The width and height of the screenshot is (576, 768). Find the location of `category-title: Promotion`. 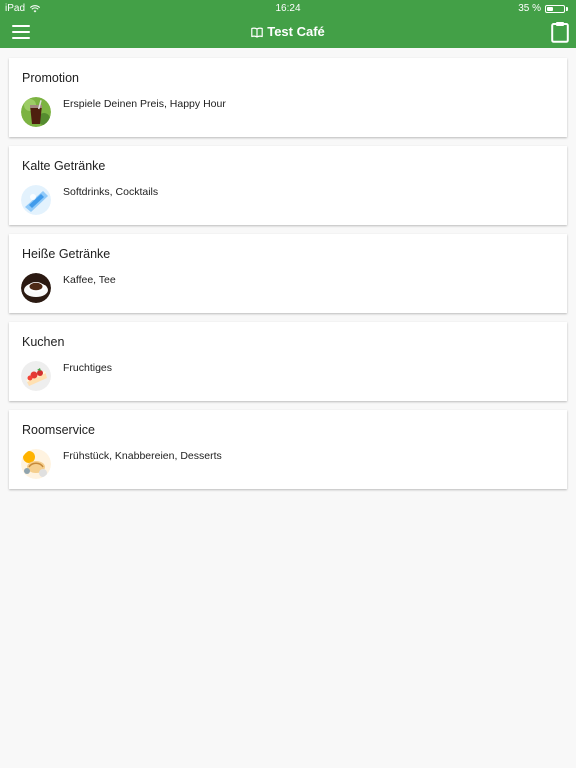

category-title: Promotion is located at coordinates (50, 78).